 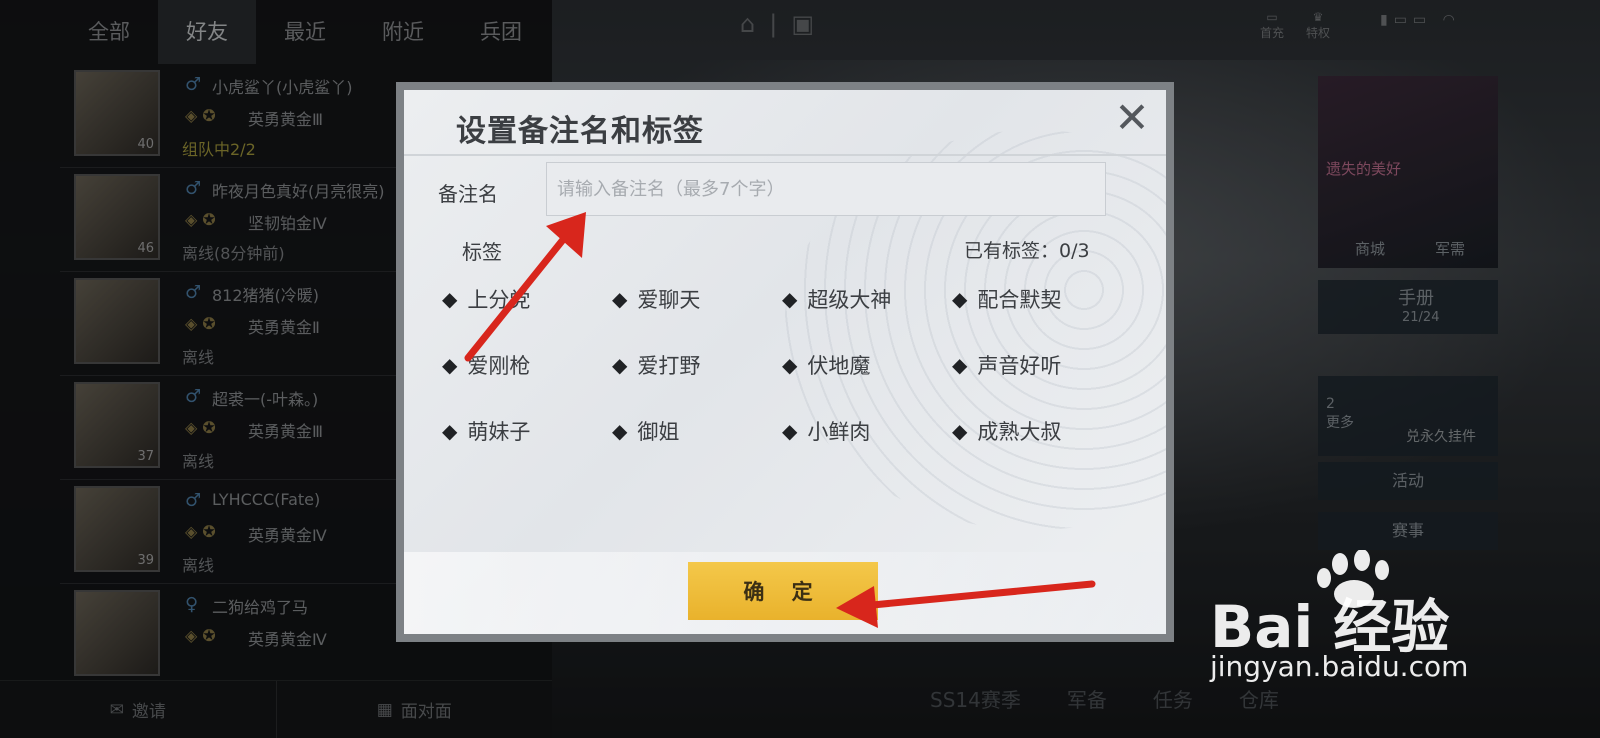 What do you see at coordinates (1019, 366) in the screenshot?
I see `tag-label: 声音好听` at bounding box center [1019, 366].